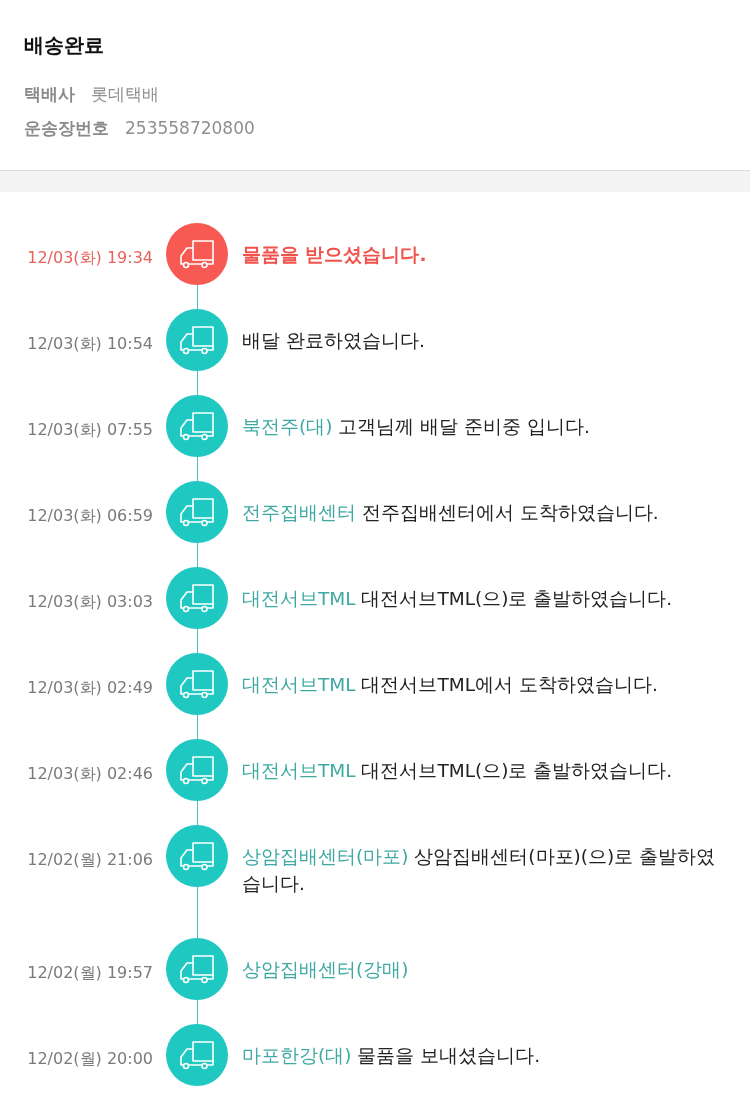 The width and height of the screenshot is (750, 1114). Describe the element at coordinates (391, 1056) in the screenshot. I see `event-message: 마포한강(대) 물품을 보내셨습니다.` at that location.